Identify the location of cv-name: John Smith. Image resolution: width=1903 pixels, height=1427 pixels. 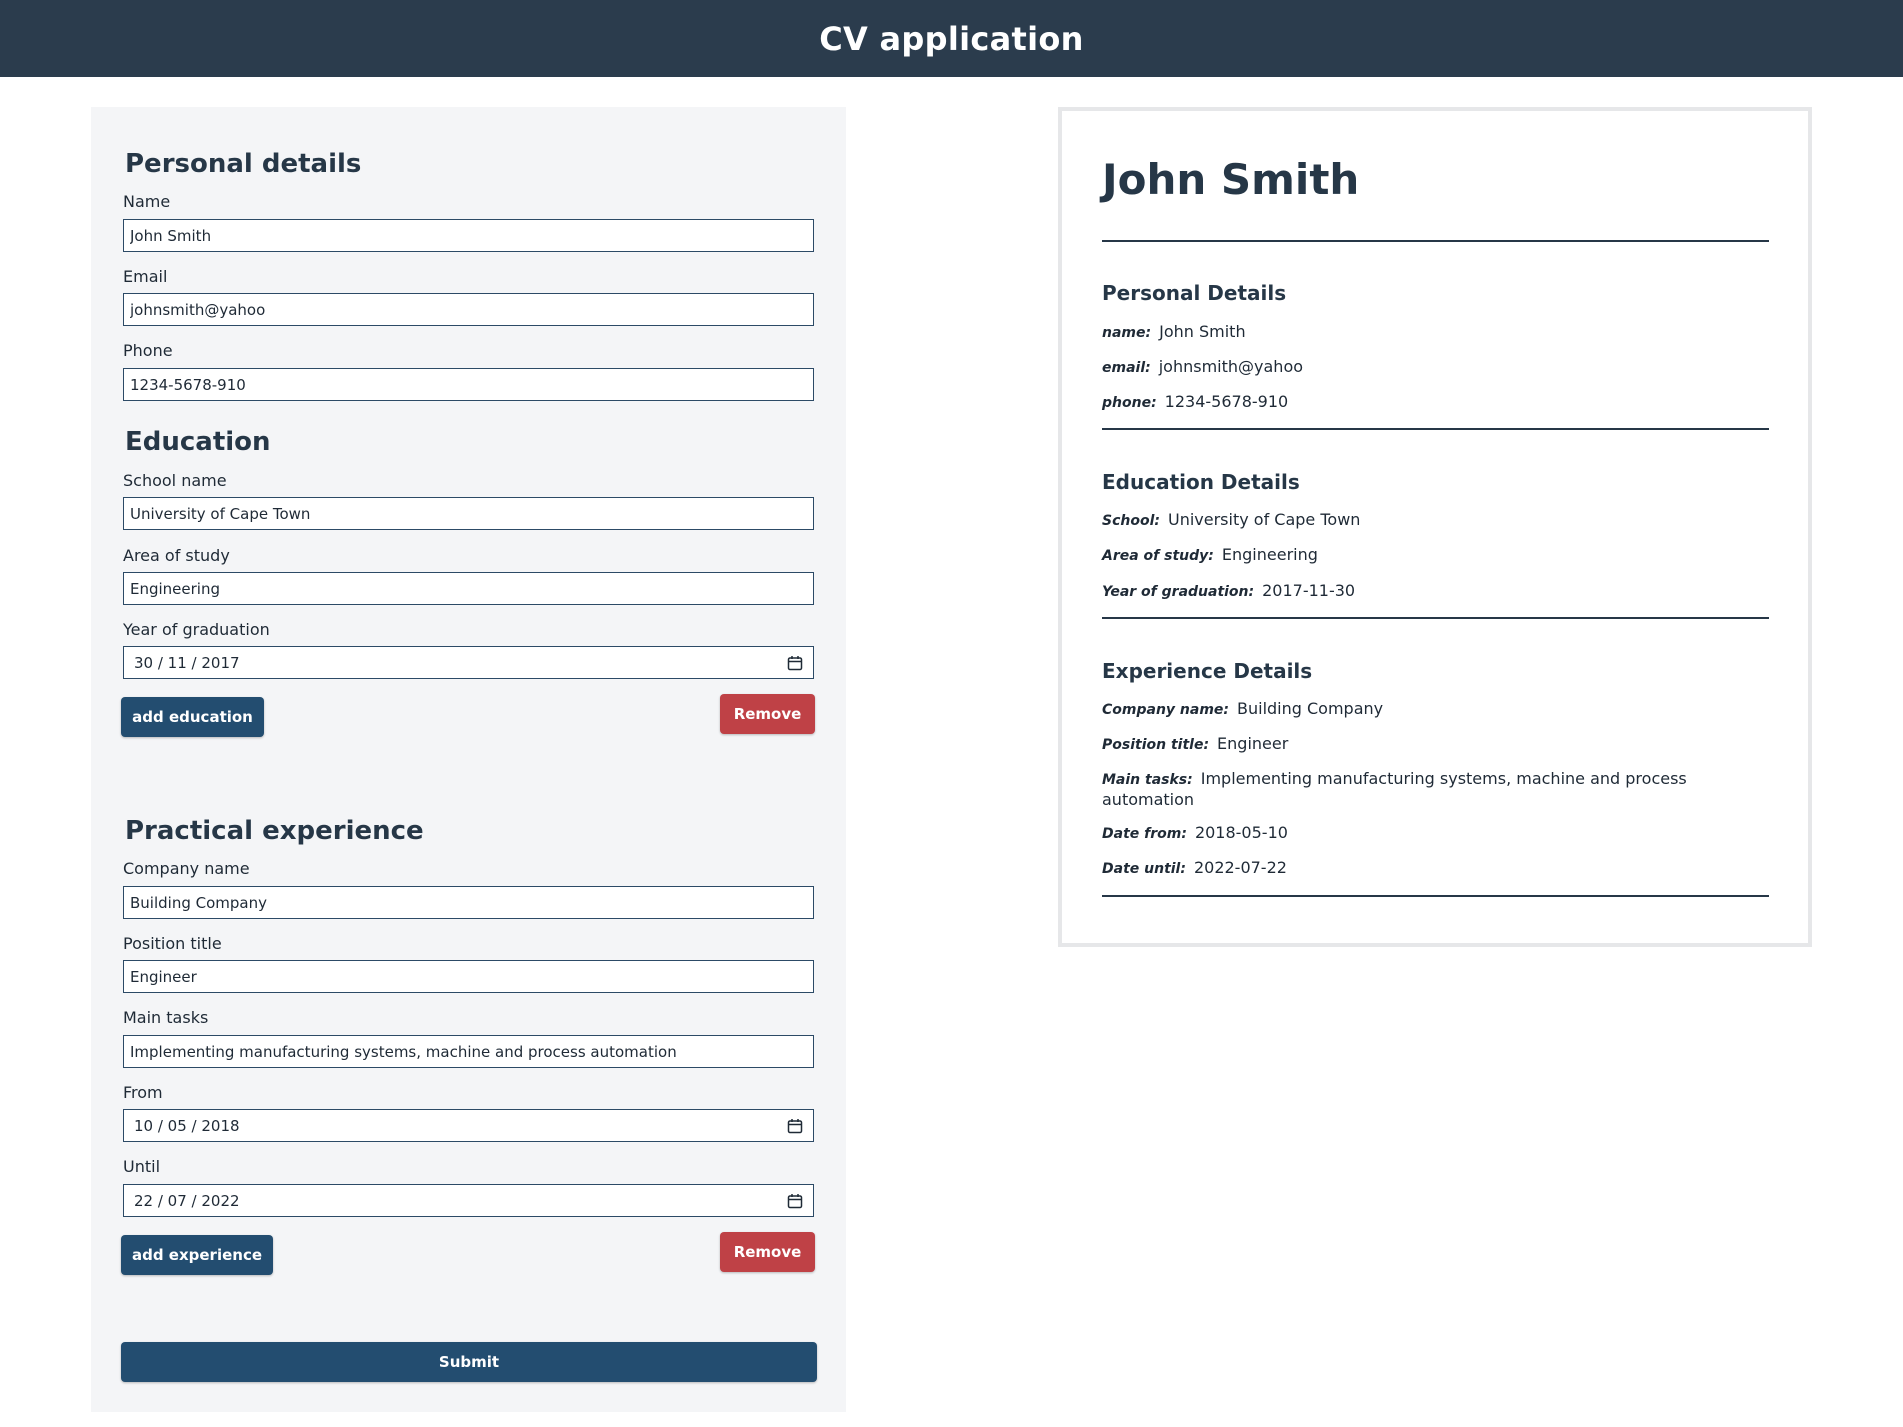
(1231, 179).